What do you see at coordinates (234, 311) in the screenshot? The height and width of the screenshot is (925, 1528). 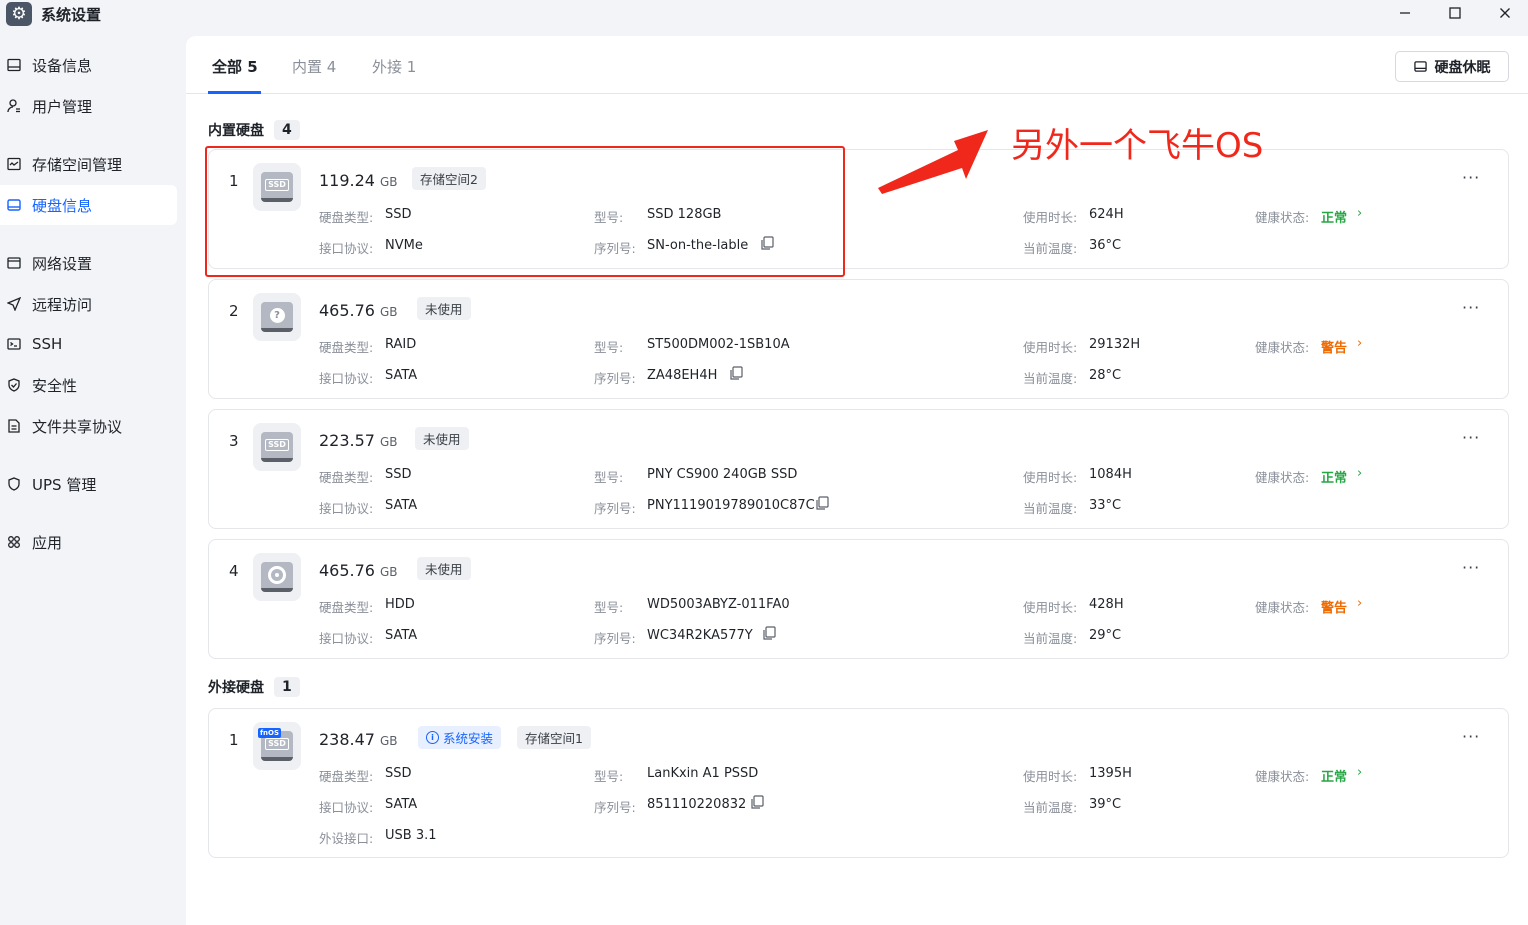 I see `disk-index: 2` at bounding box center [234, 311].